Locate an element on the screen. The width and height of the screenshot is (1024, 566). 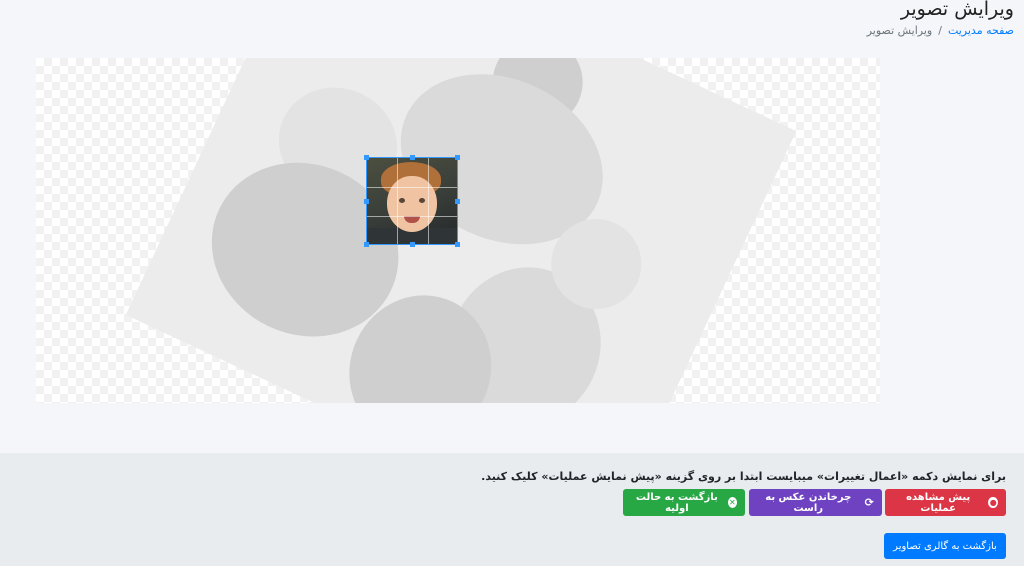
page-title: ویرایش تصویر is located at coordinates (957, 10).